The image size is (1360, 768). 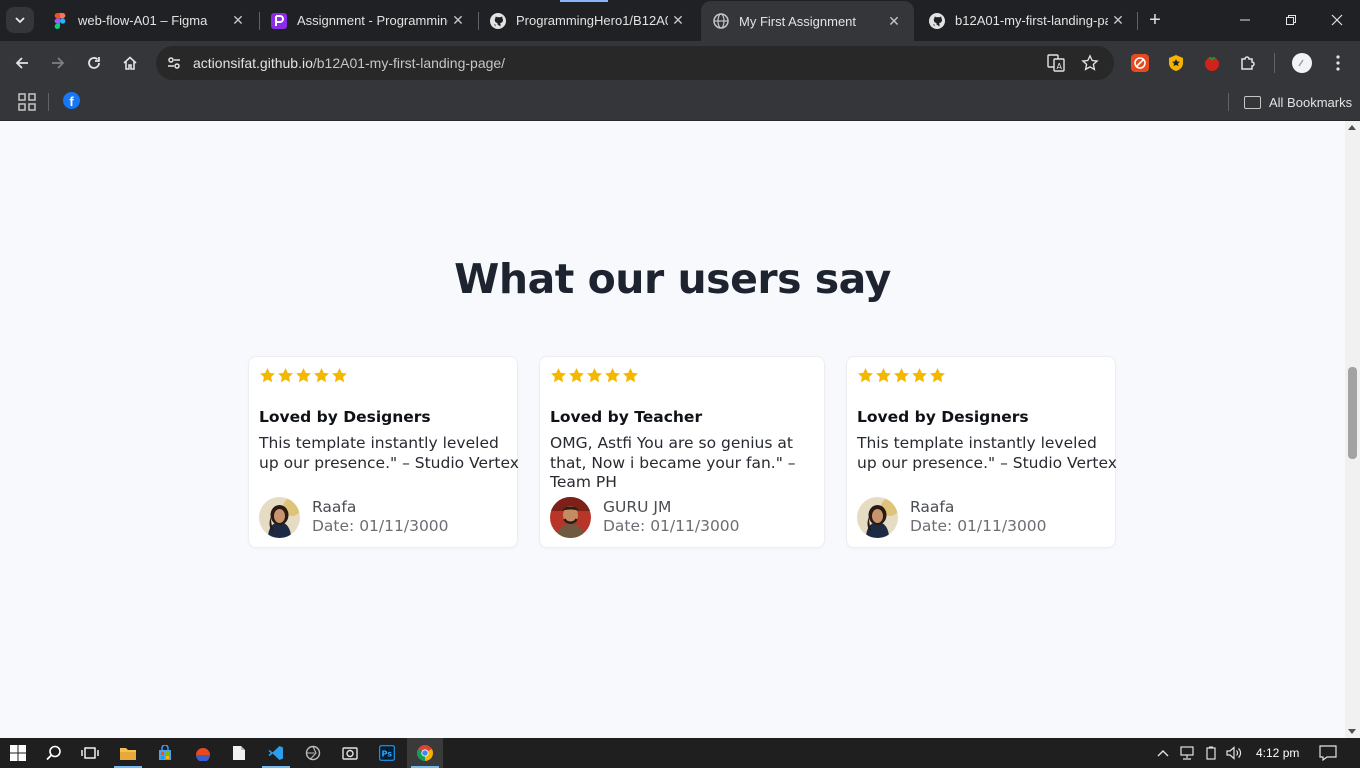 I want to click on camera-app-button, so click(x=350, y=753).